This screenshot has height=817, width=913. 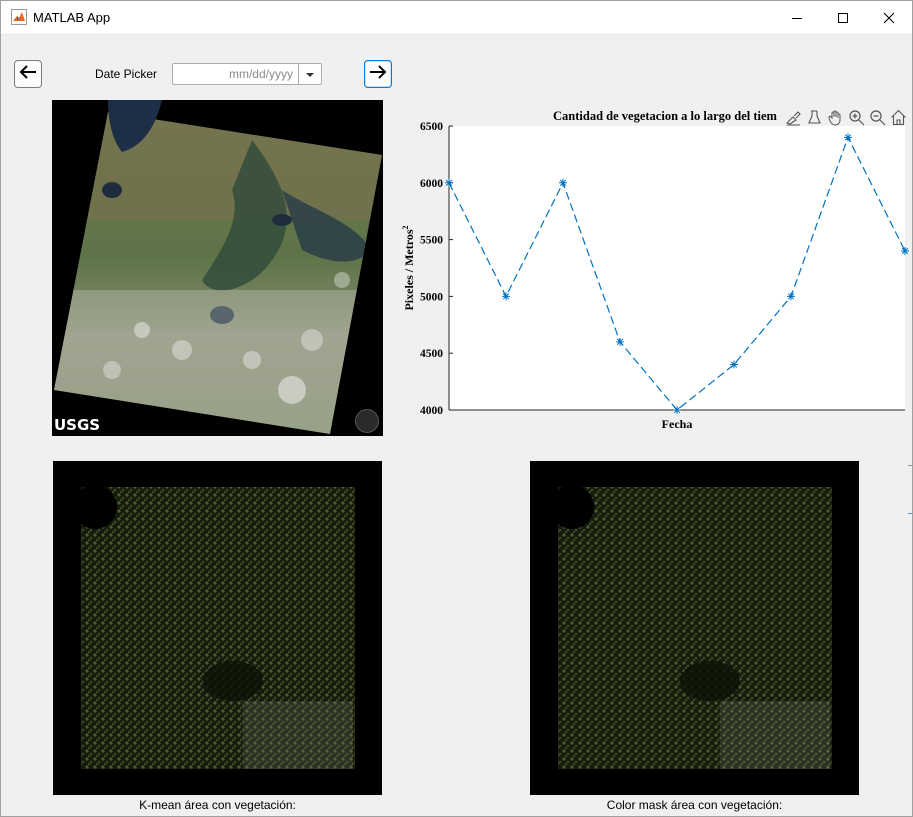 I want to click on y-tick-label: 5000, so click(x=431, y=297).